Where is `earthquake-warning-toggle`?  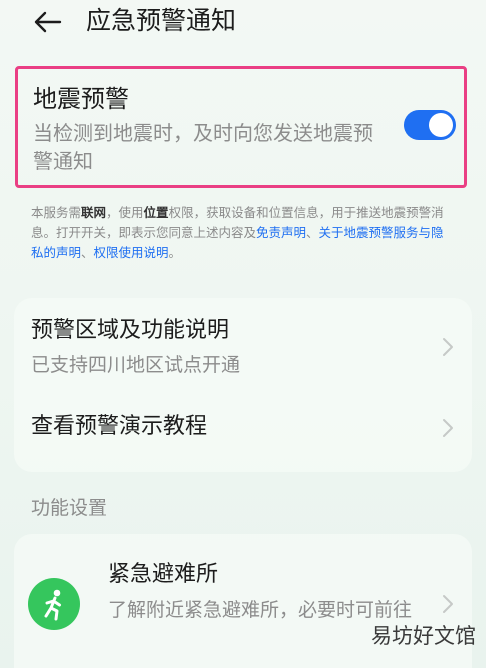 earthquake-warning-toggle is located at coordinates (430, 125).